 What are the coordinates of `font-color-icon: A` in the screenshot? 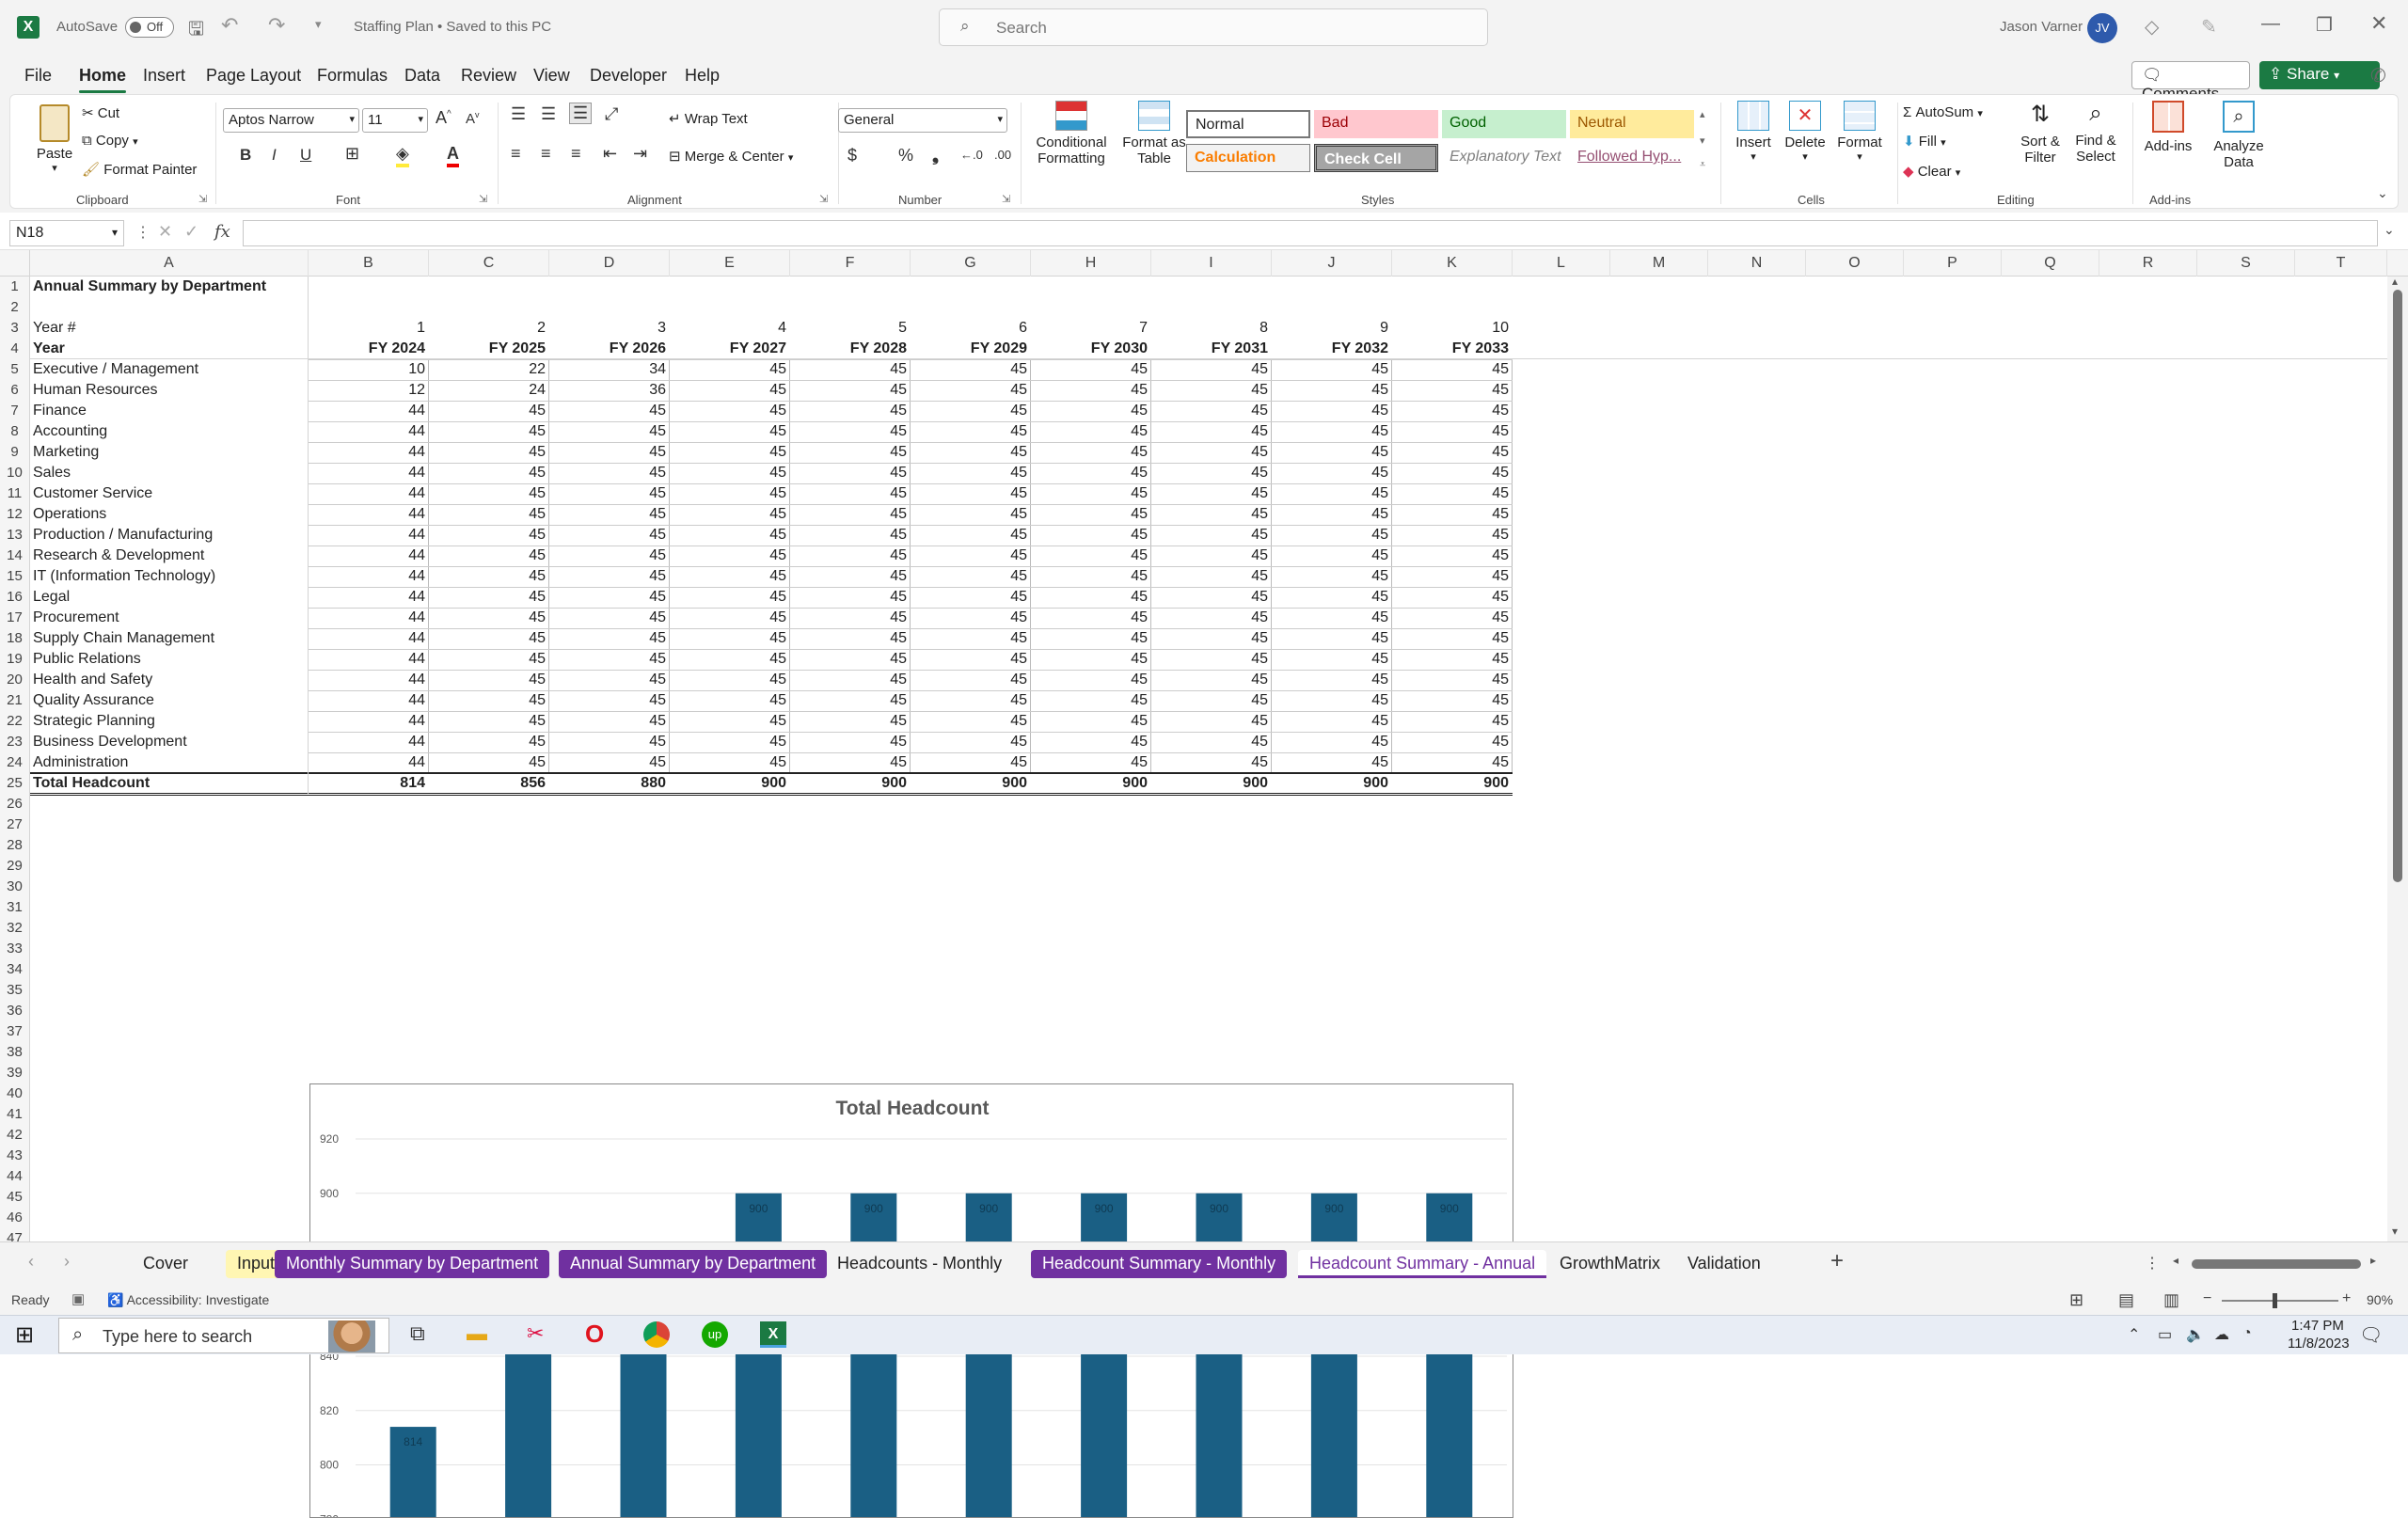 It's located at (453, 156).